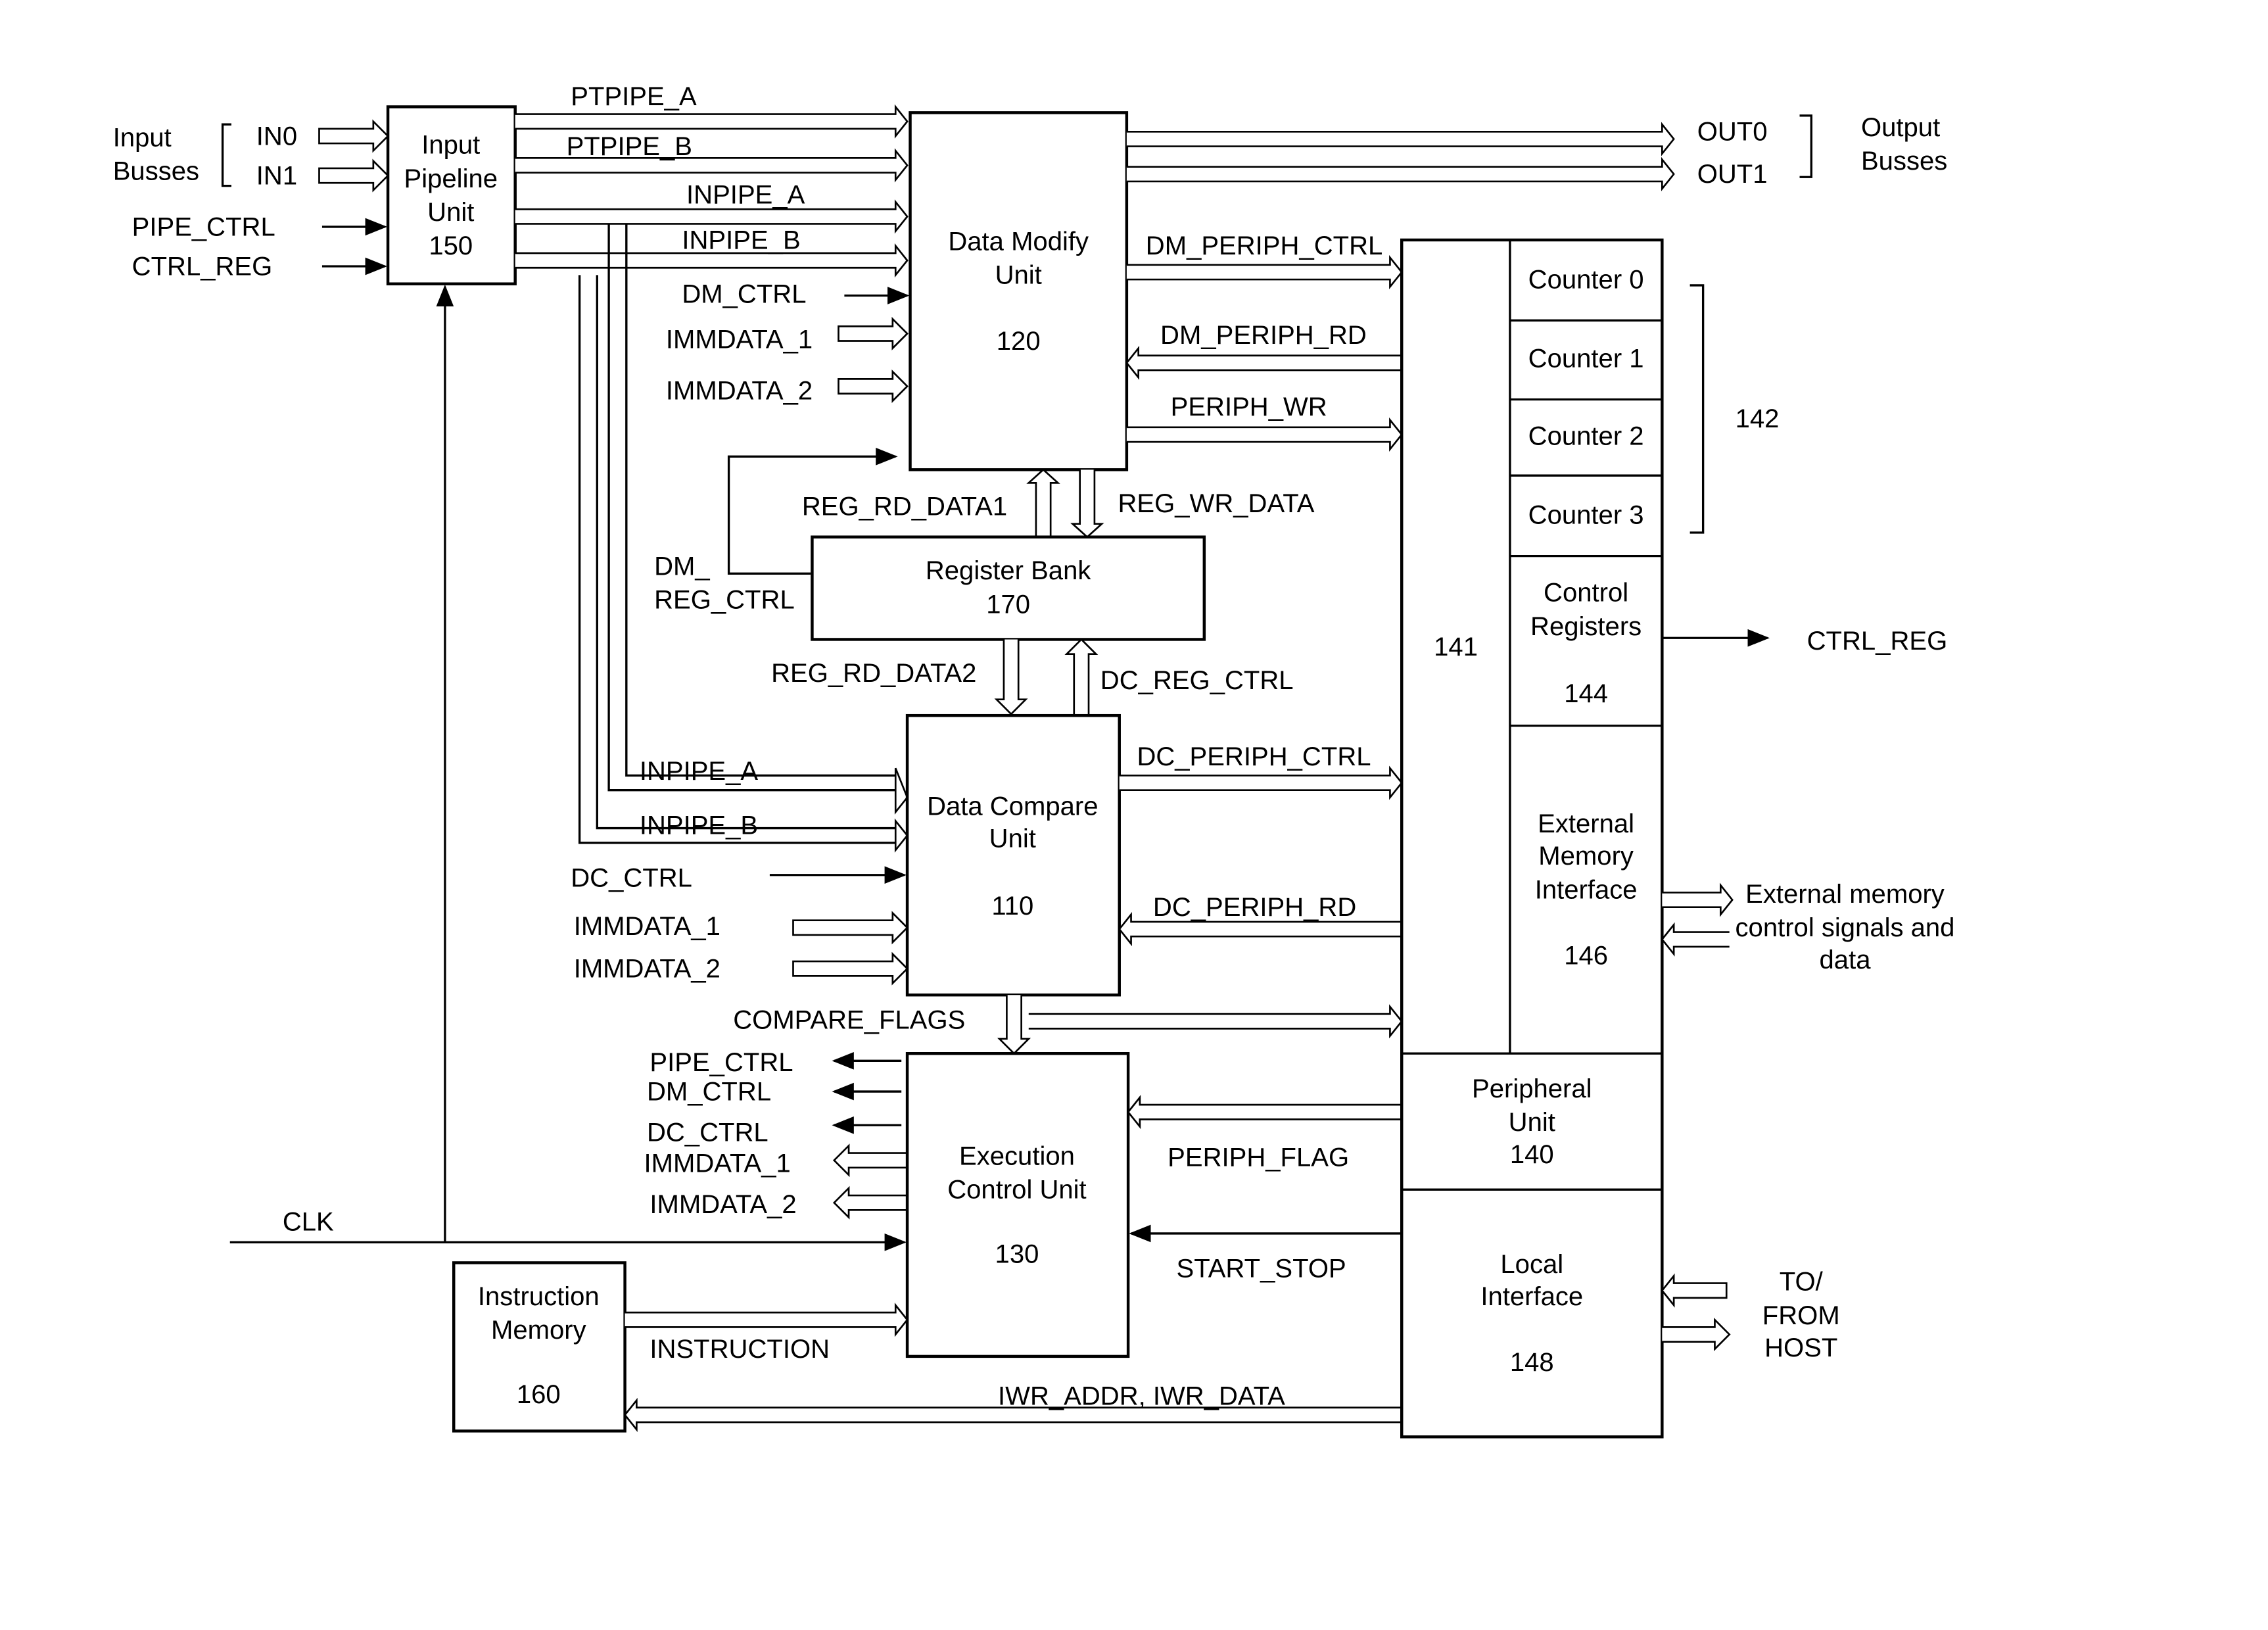 The width and height of the screenshot is (2268, 1630). What do you see at coordinates (1249, 407) in the screenshot?
I see `periph-wr-label: PERIPH_WR` at bounding box center [1249, 407].